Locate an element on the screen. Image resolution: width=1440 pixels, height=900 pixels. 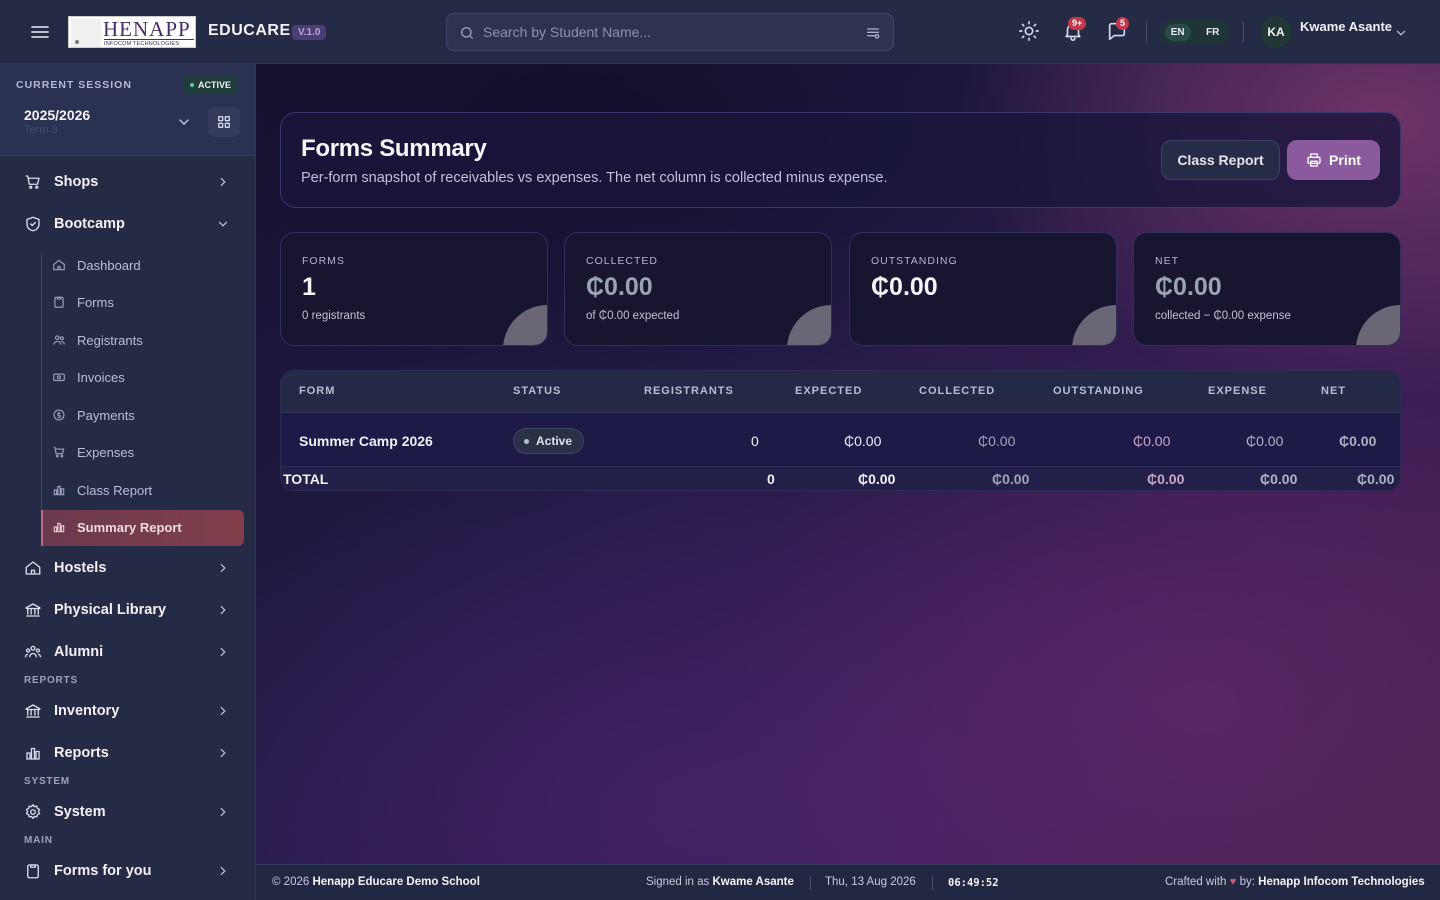
signed-prefix: Signed in as is located at coordinates (678, 882).